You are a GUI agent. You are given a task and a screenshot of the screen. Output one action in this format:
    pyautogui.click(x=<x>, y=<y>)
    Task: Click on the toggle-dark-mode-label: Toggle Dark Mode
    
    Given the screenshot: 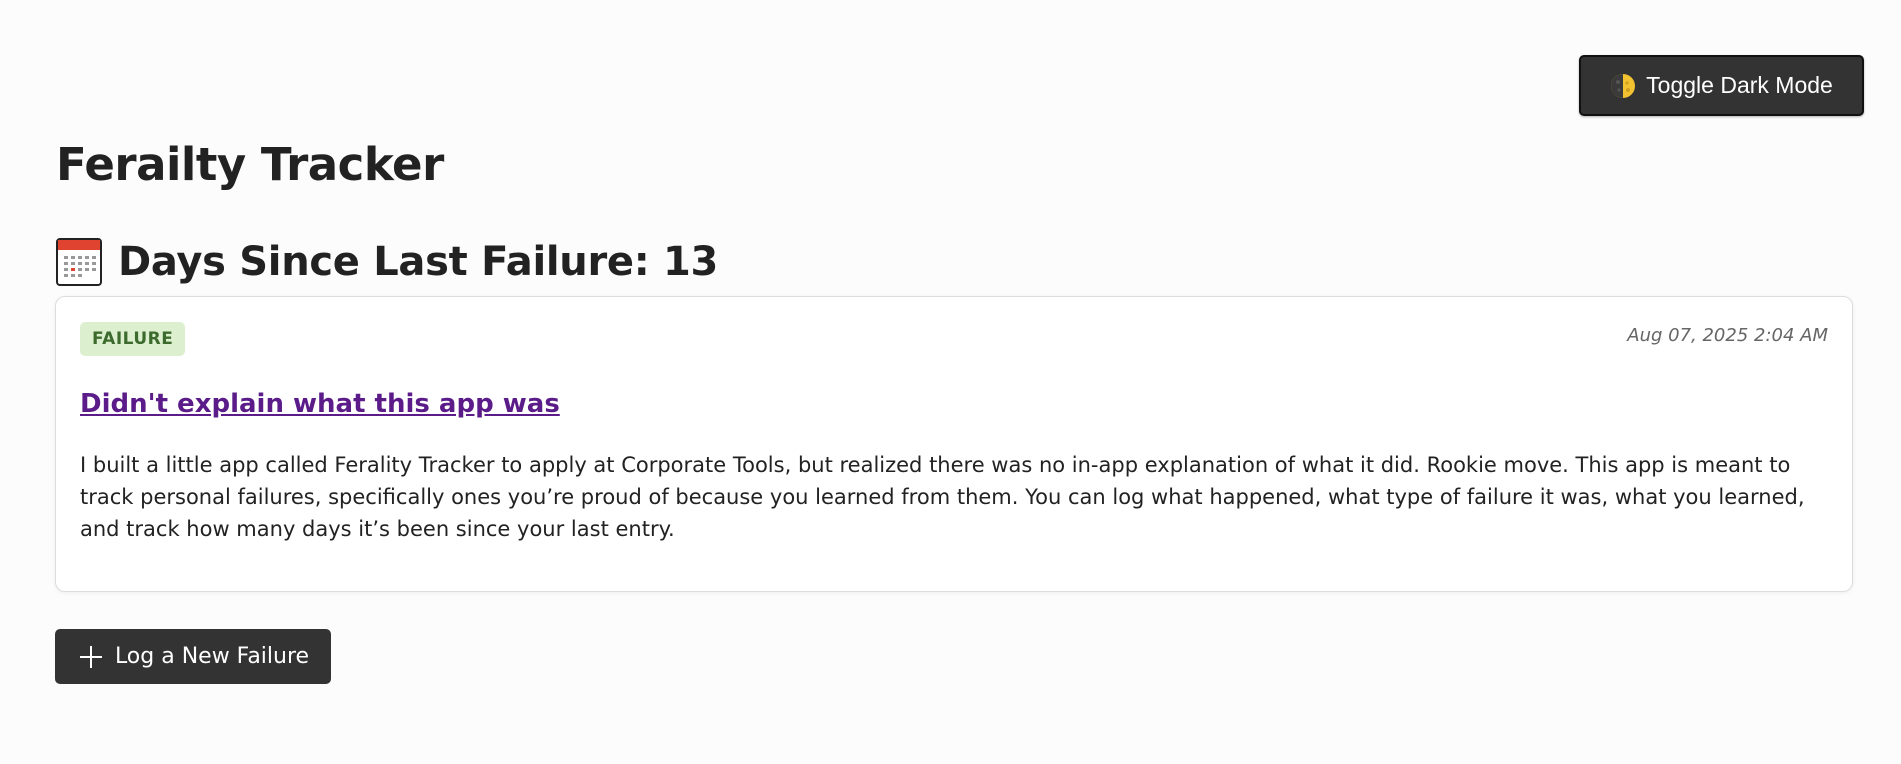 What is the action you would take?
    pyautogui.click(x=1739, y=85)
    